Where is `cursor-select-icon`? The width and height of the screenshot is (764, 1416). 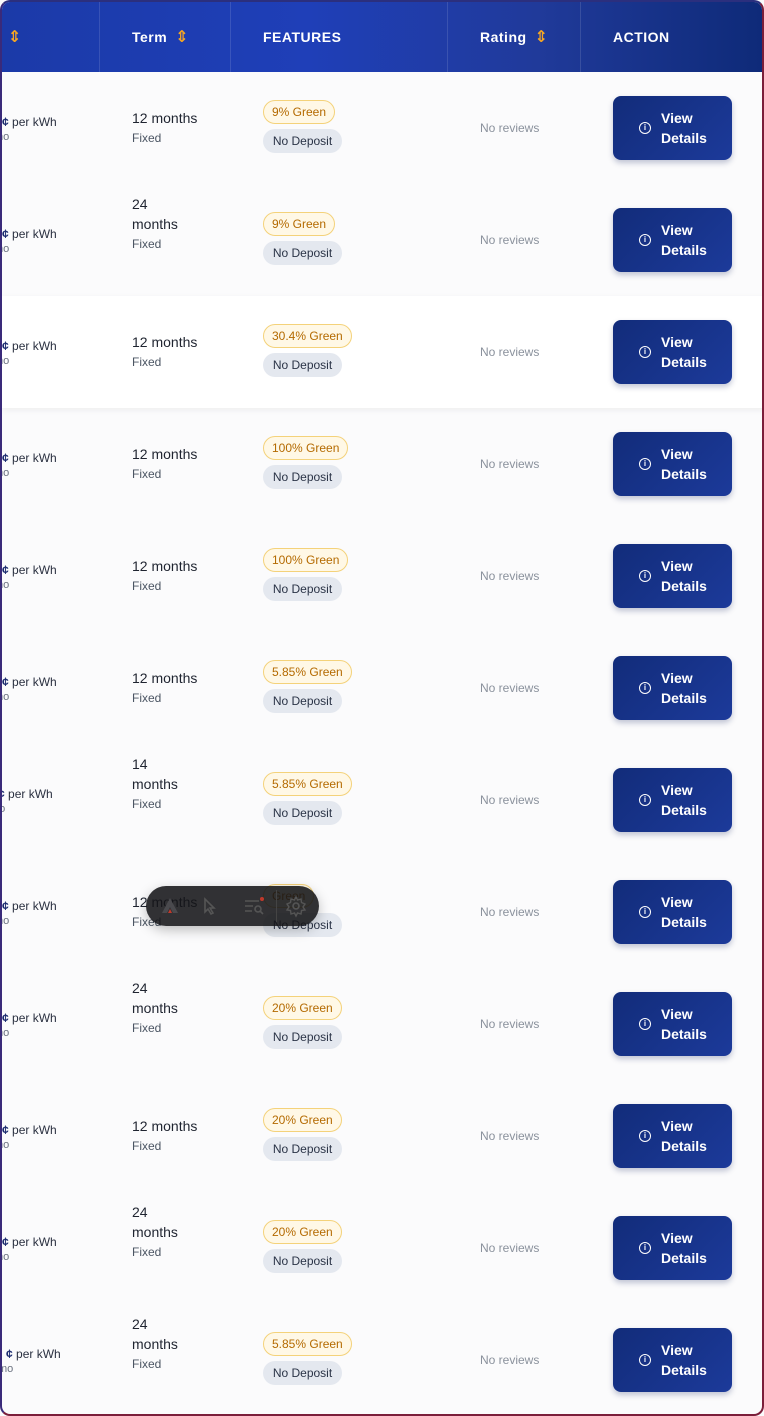
cursor-select-icon is located at coordinates (210, 906).